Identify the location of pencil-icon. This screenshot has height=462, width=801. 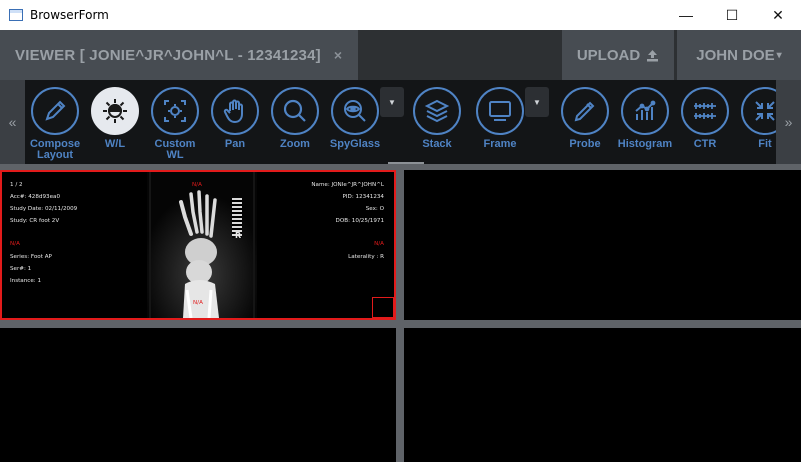
(55, 111).